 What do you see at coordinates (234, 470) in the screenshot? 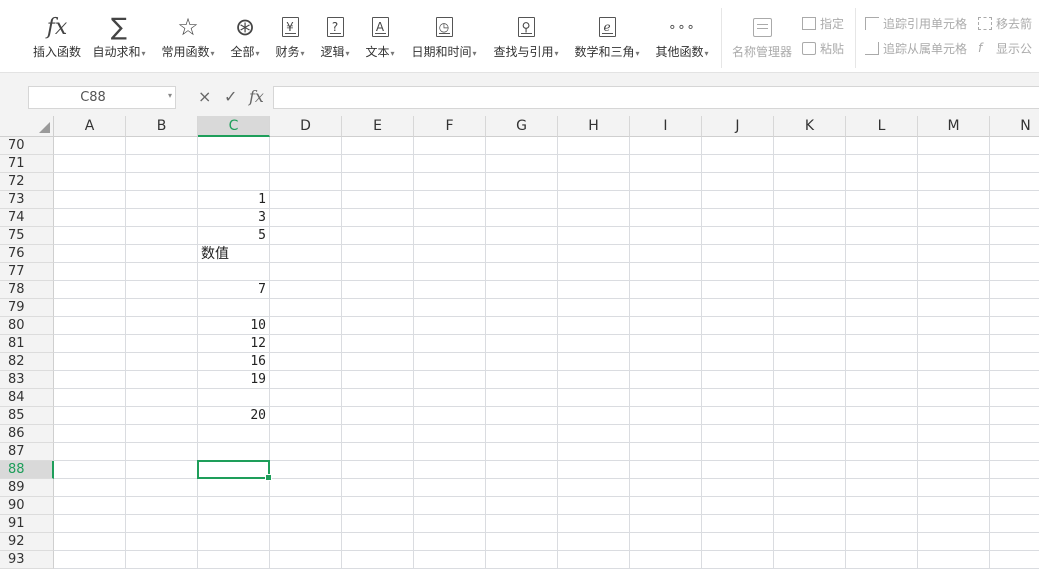
I see `active-cell-selection` at bounding box center [234, 470].